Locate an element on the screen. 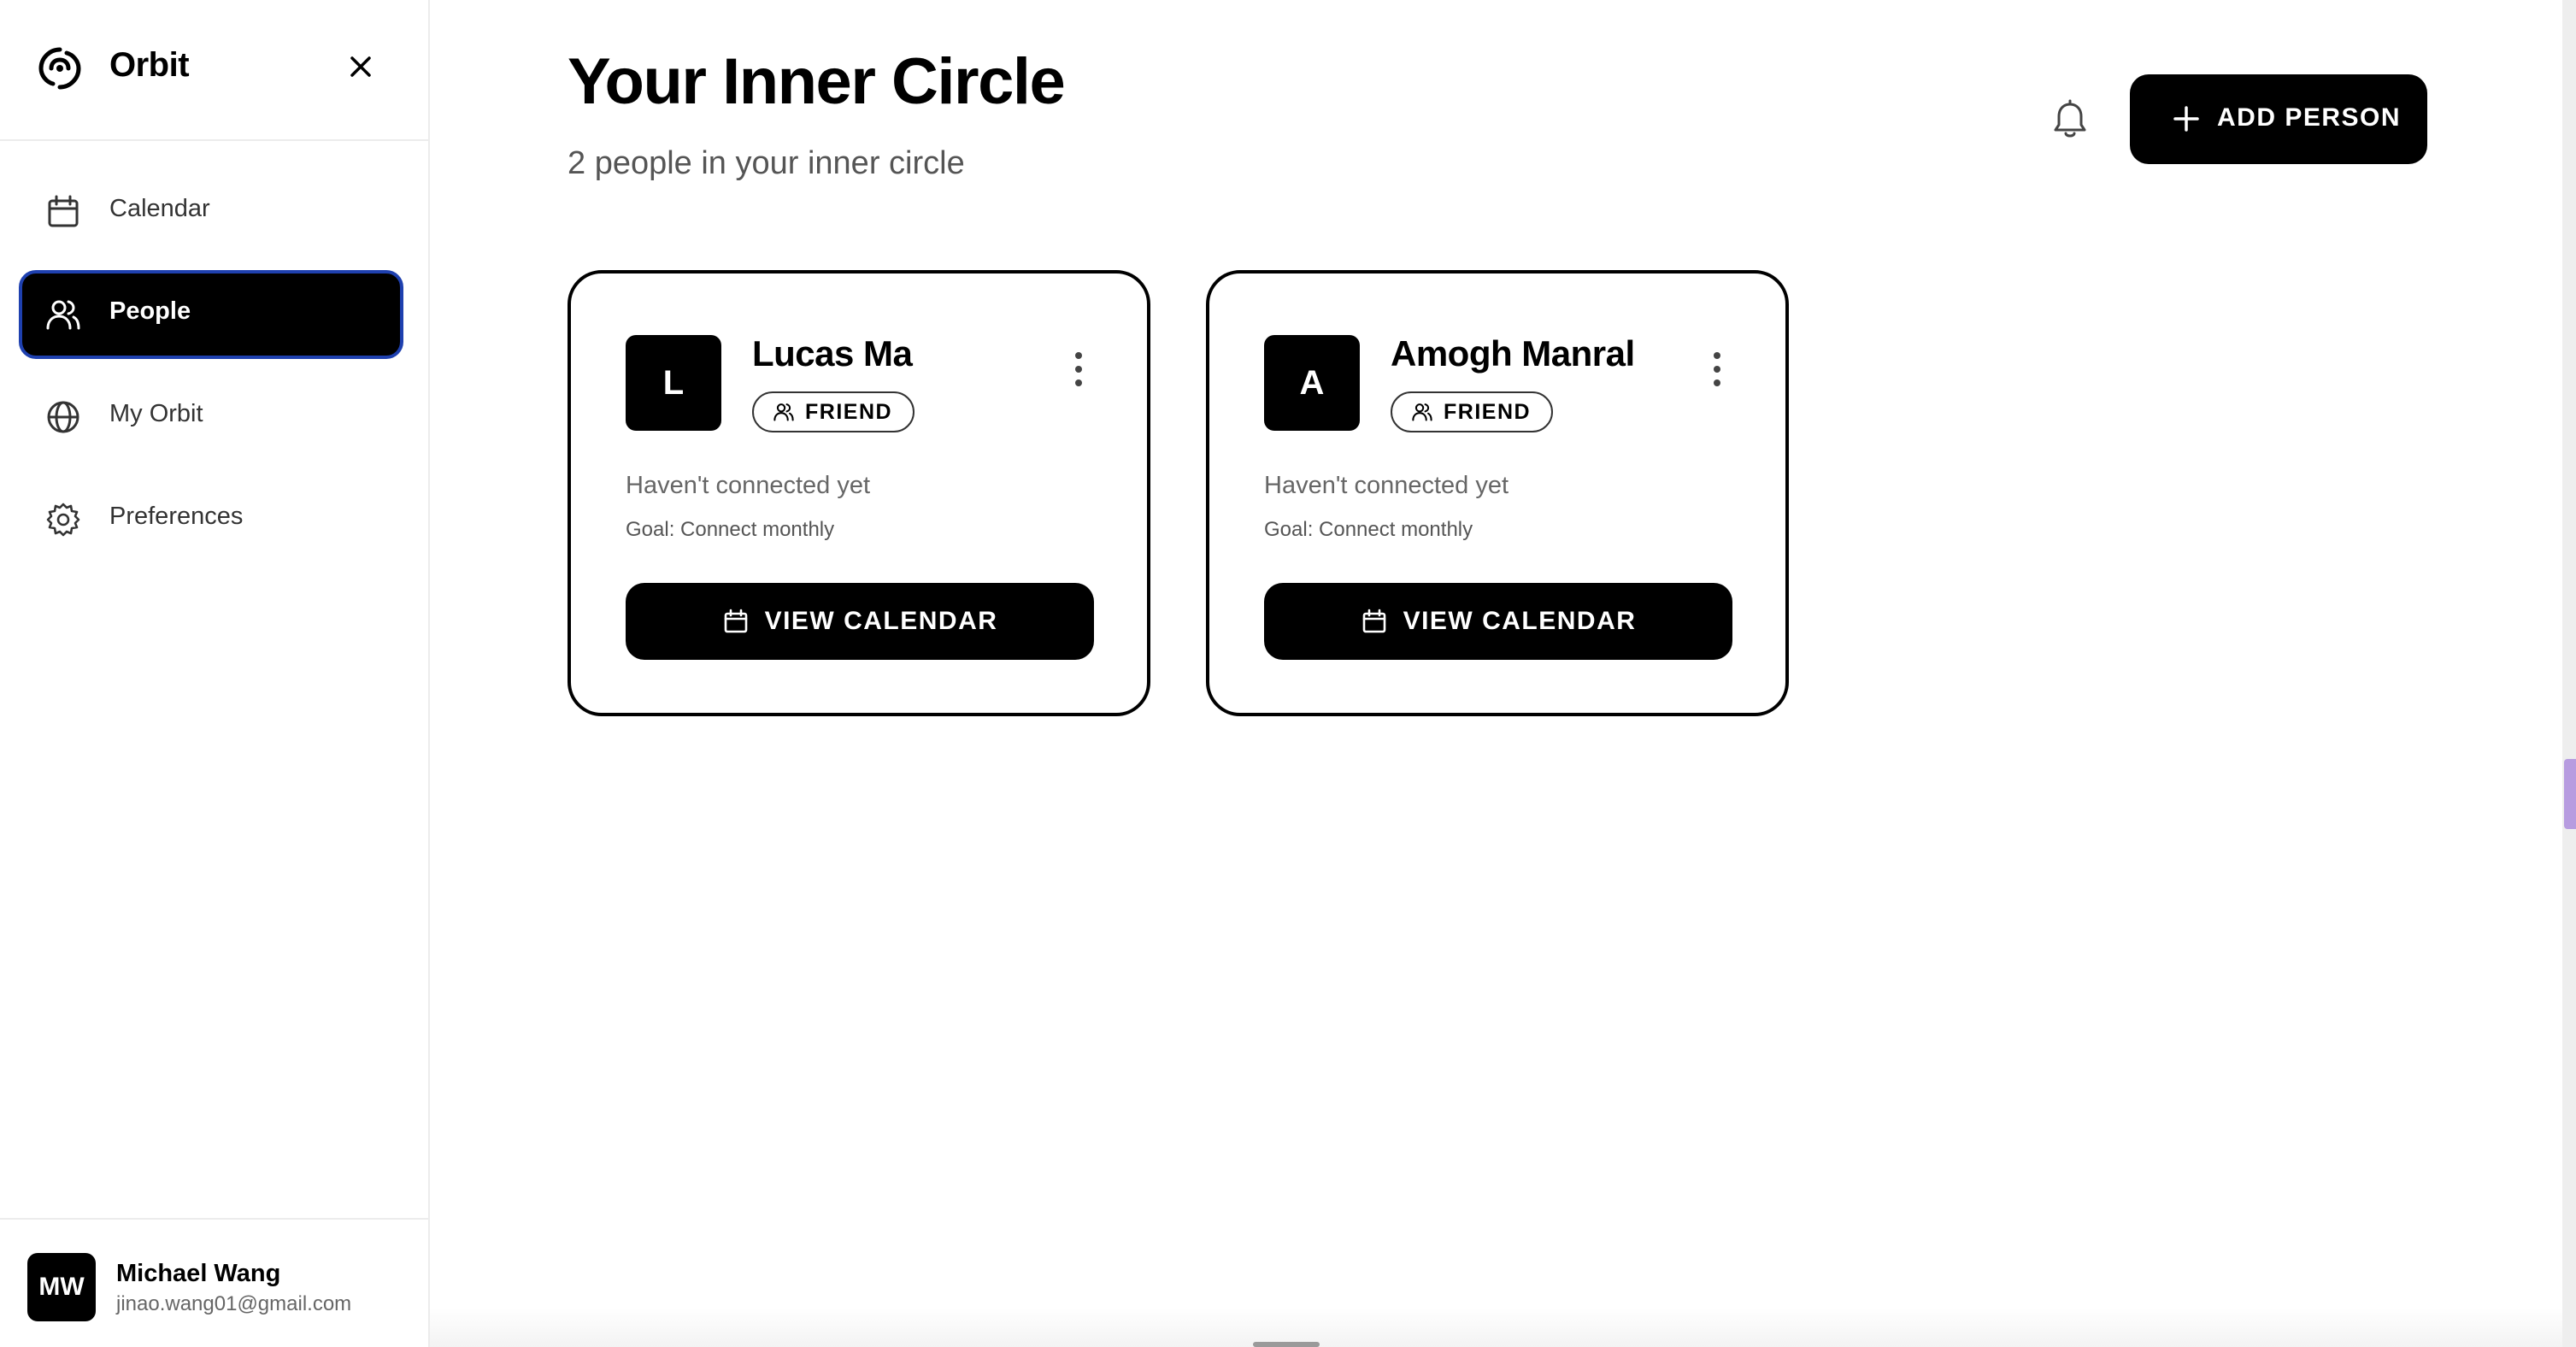  user-email: jinao.wang01@gmail.com is located at coordinates (234, 1303).